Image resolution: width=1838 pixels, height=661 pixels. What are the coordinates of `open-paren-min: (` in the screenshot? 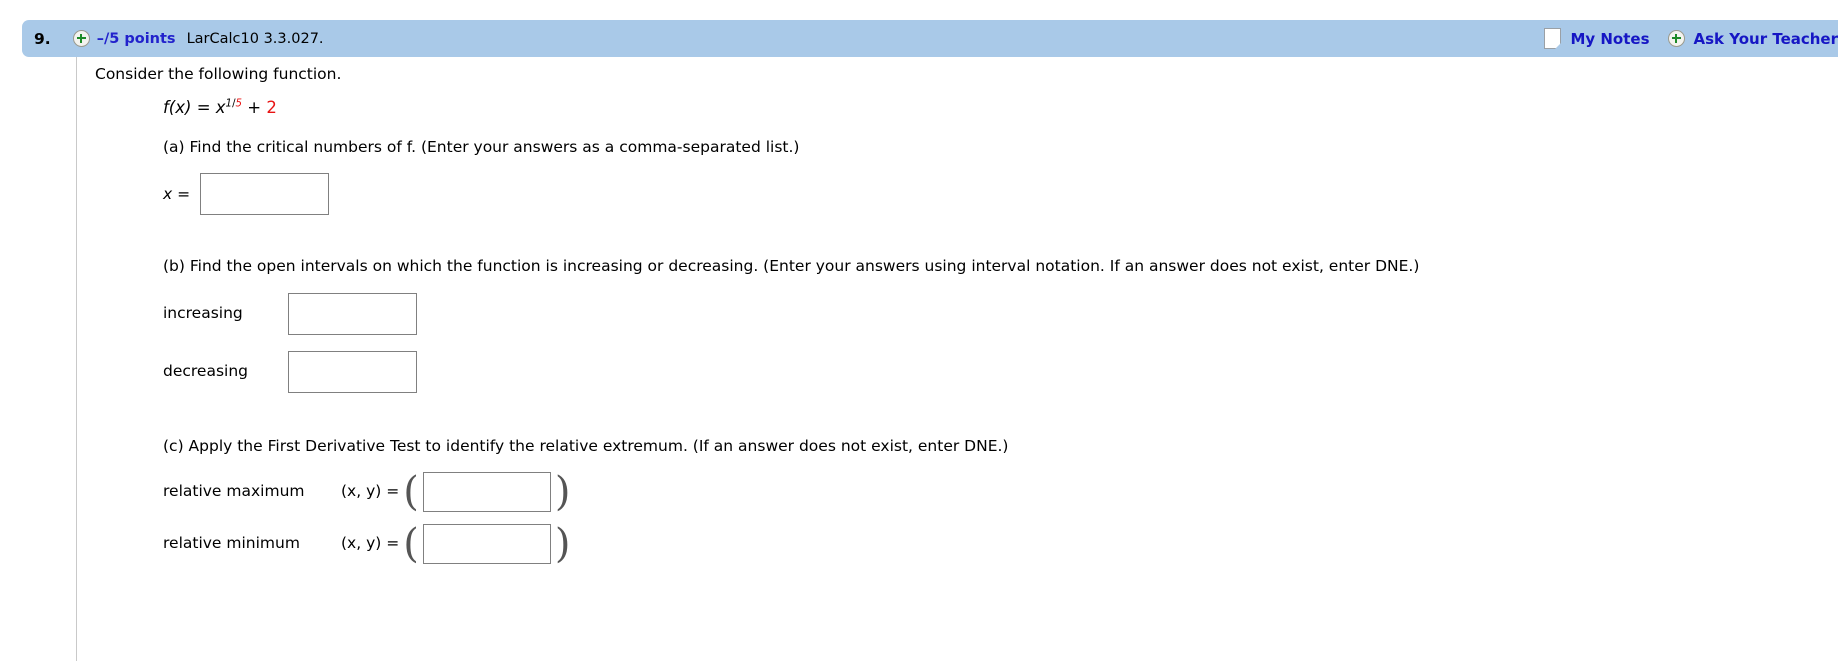 It's located at (411, 543).